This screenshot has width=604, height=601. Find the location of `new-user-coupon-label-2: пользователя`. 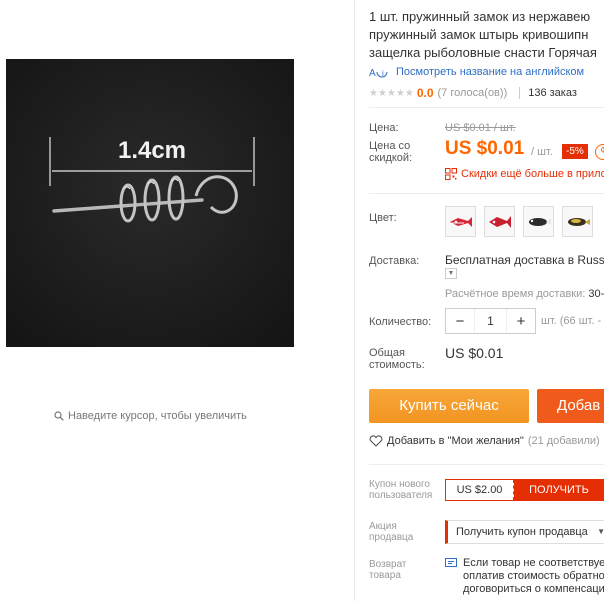

new-user-coupon-label-2: пользователя is located at coordinates (401, 495).